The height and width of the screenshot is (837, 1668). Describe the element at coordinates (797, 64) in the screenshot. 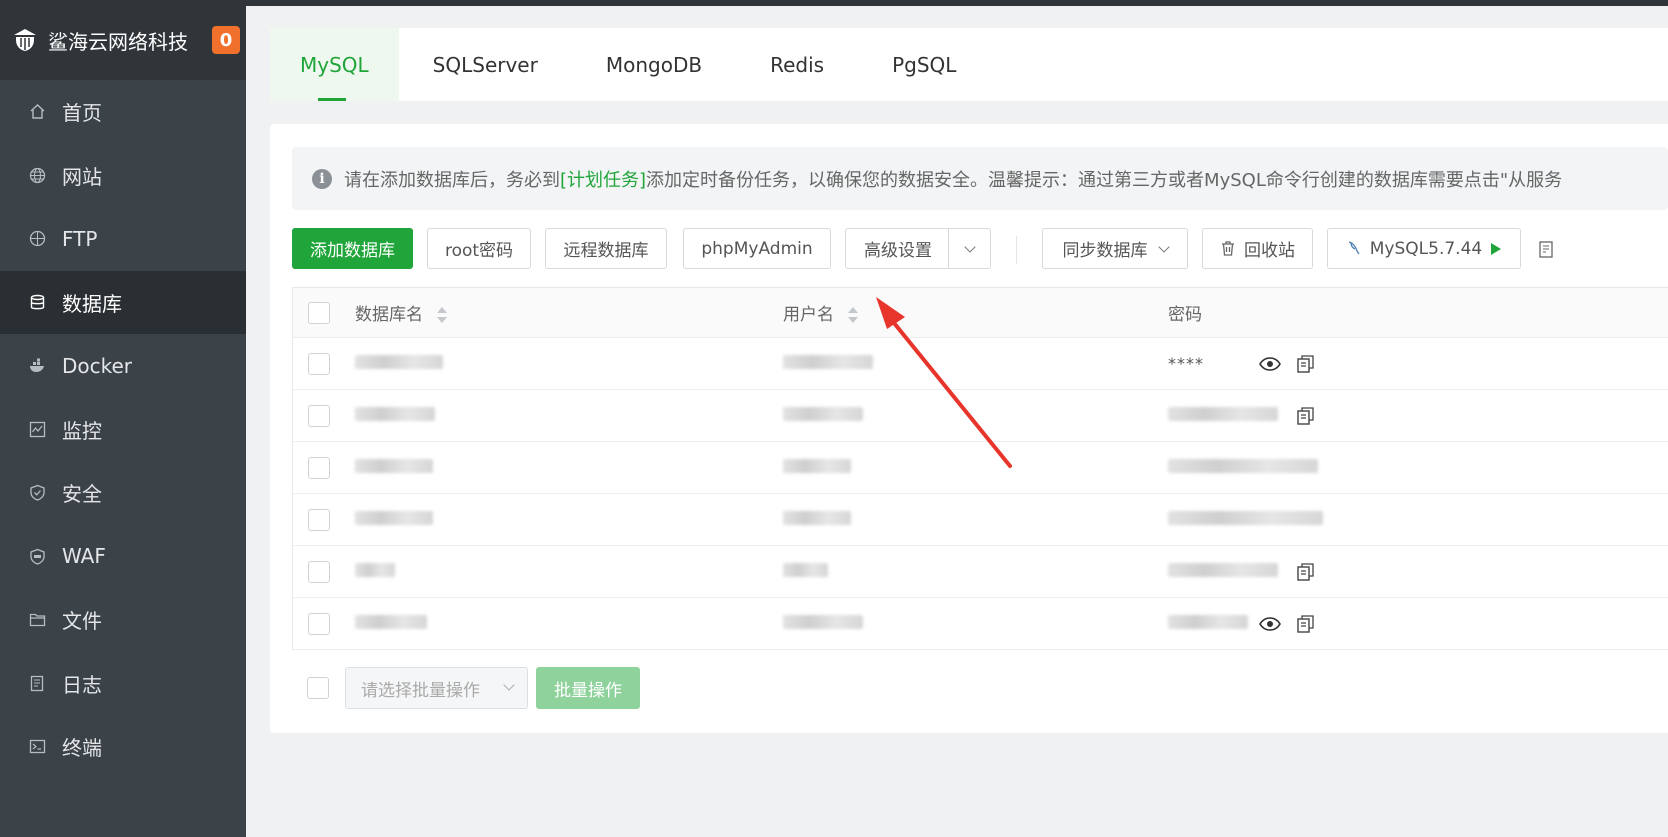

I see `tab-redis: Redis` at that location.